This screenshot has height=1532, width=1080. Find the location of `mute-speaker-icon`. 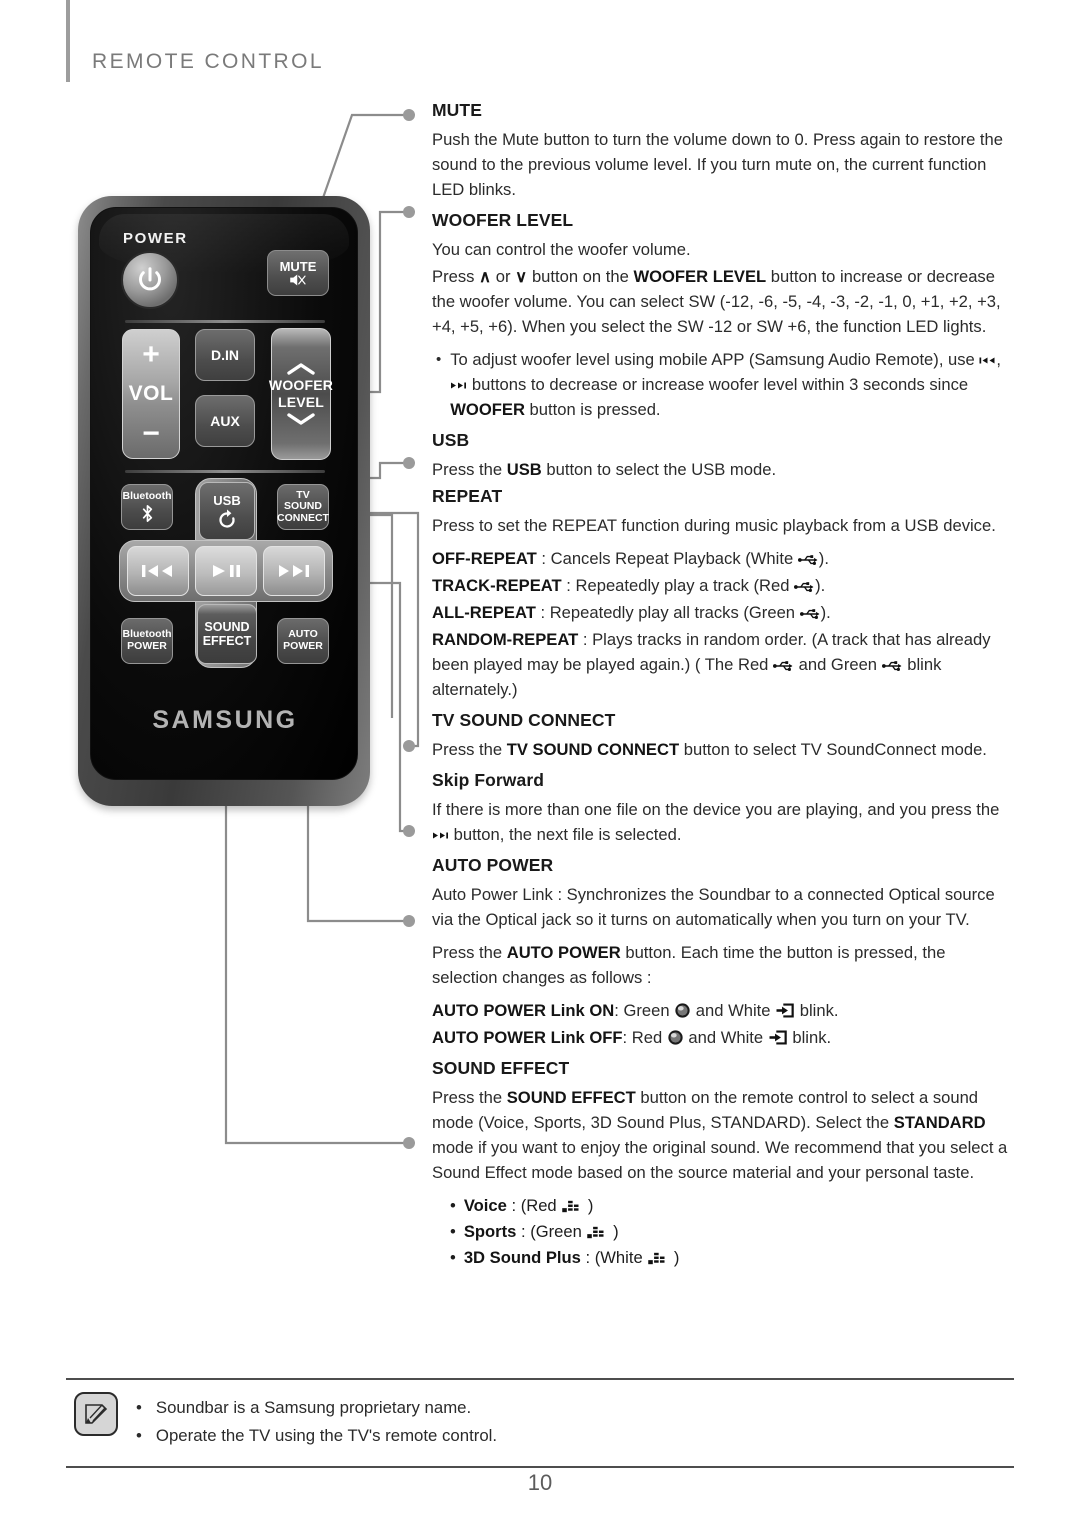

mute-speaker-icon is located at coordinates (298, 279).